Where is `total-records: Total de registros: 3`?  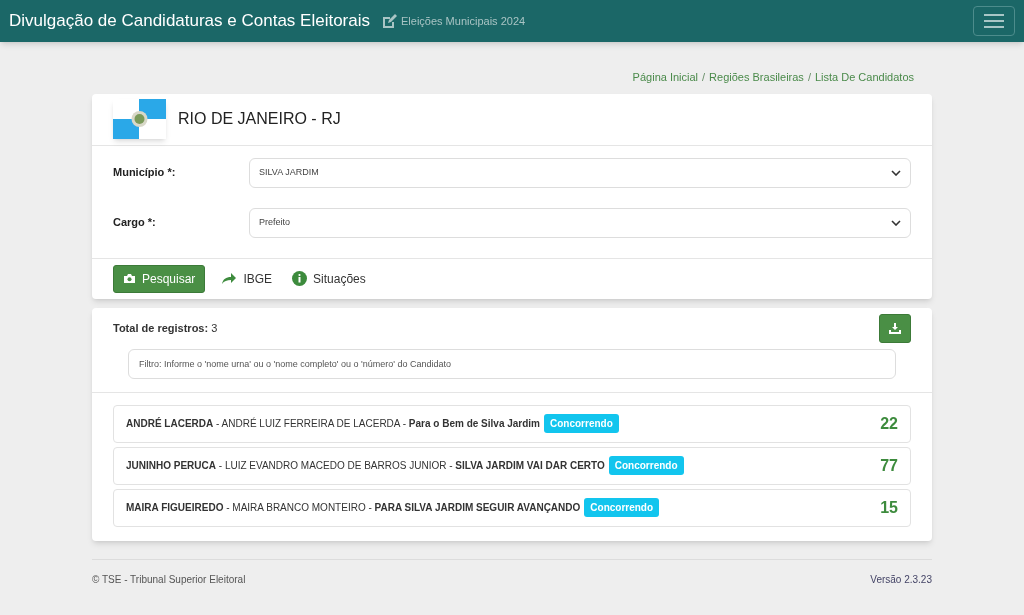
total-records: Total de registros: 3 is located at coordinates (165, 328).